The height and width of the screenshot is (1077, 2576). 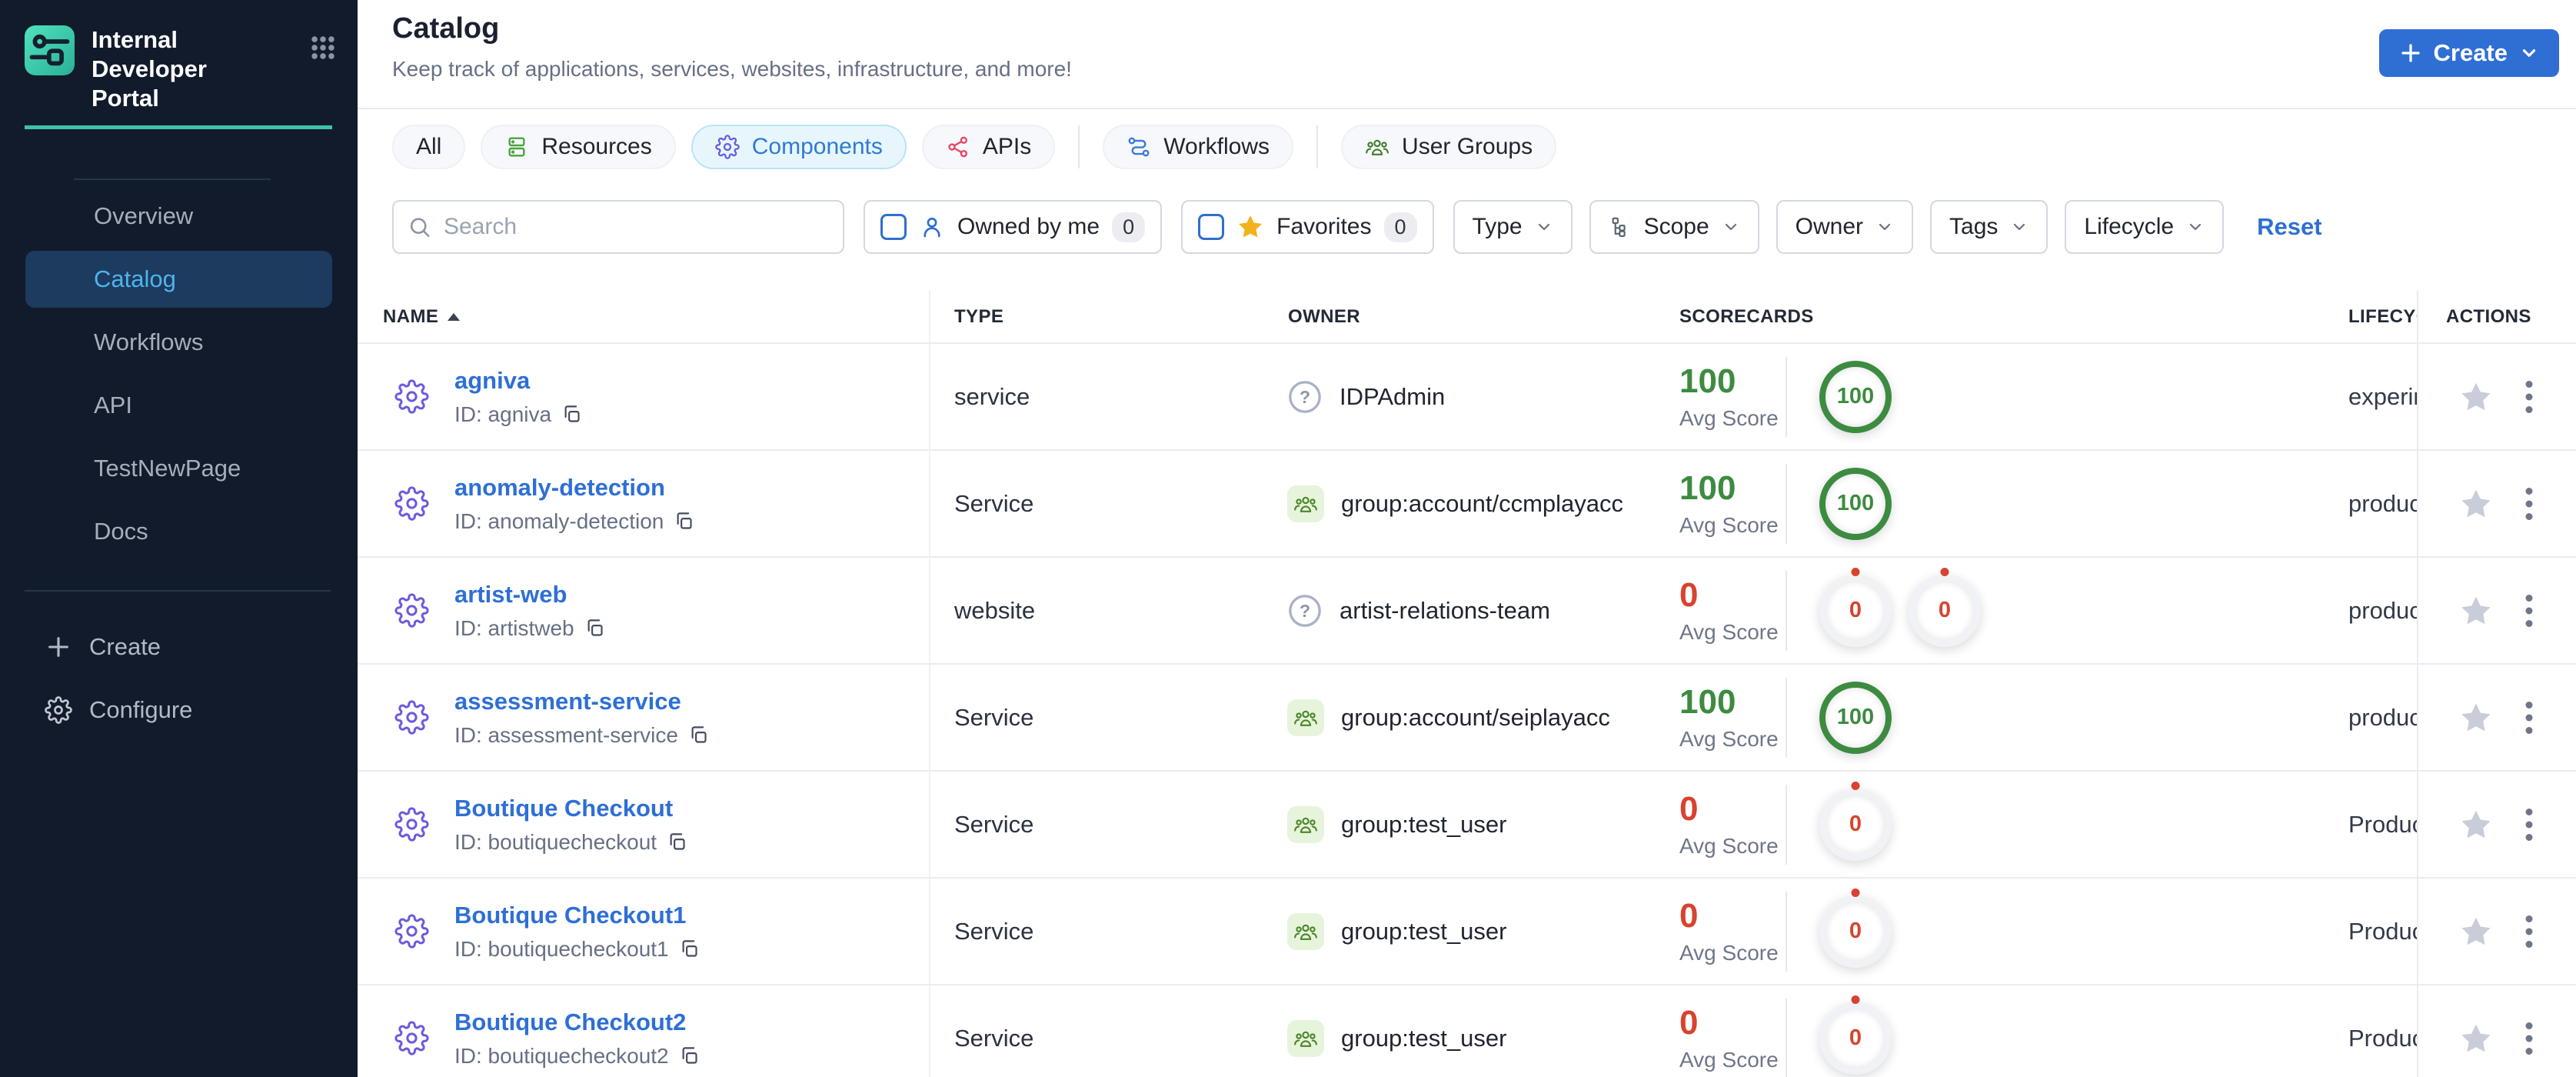 What do you see at coordinates (179, 710) in the screenshot?
I see `sidebar-configure-button: Configure` at bounding box center [179, 710].